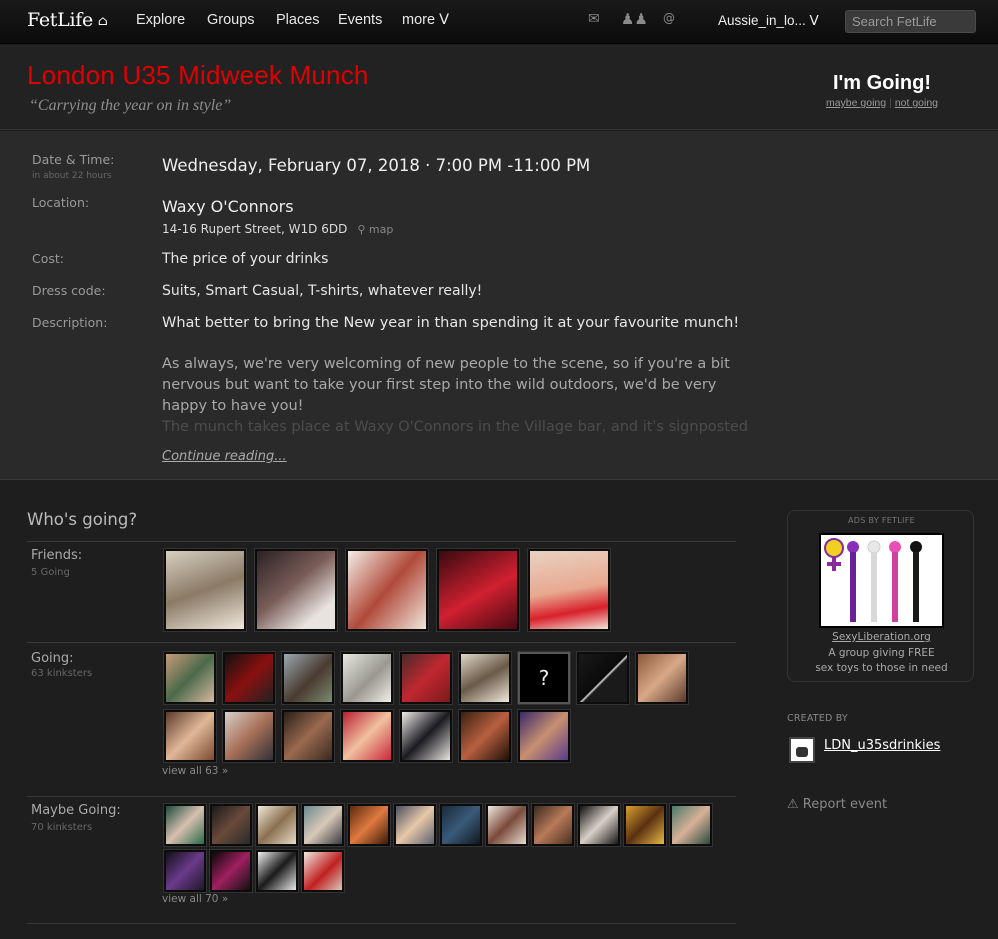 This screenshot has height=939, width=998. Describe the element at coordinates (245, 259) in the screenshot. I see `cost-value: The price of your drinks` at that location.